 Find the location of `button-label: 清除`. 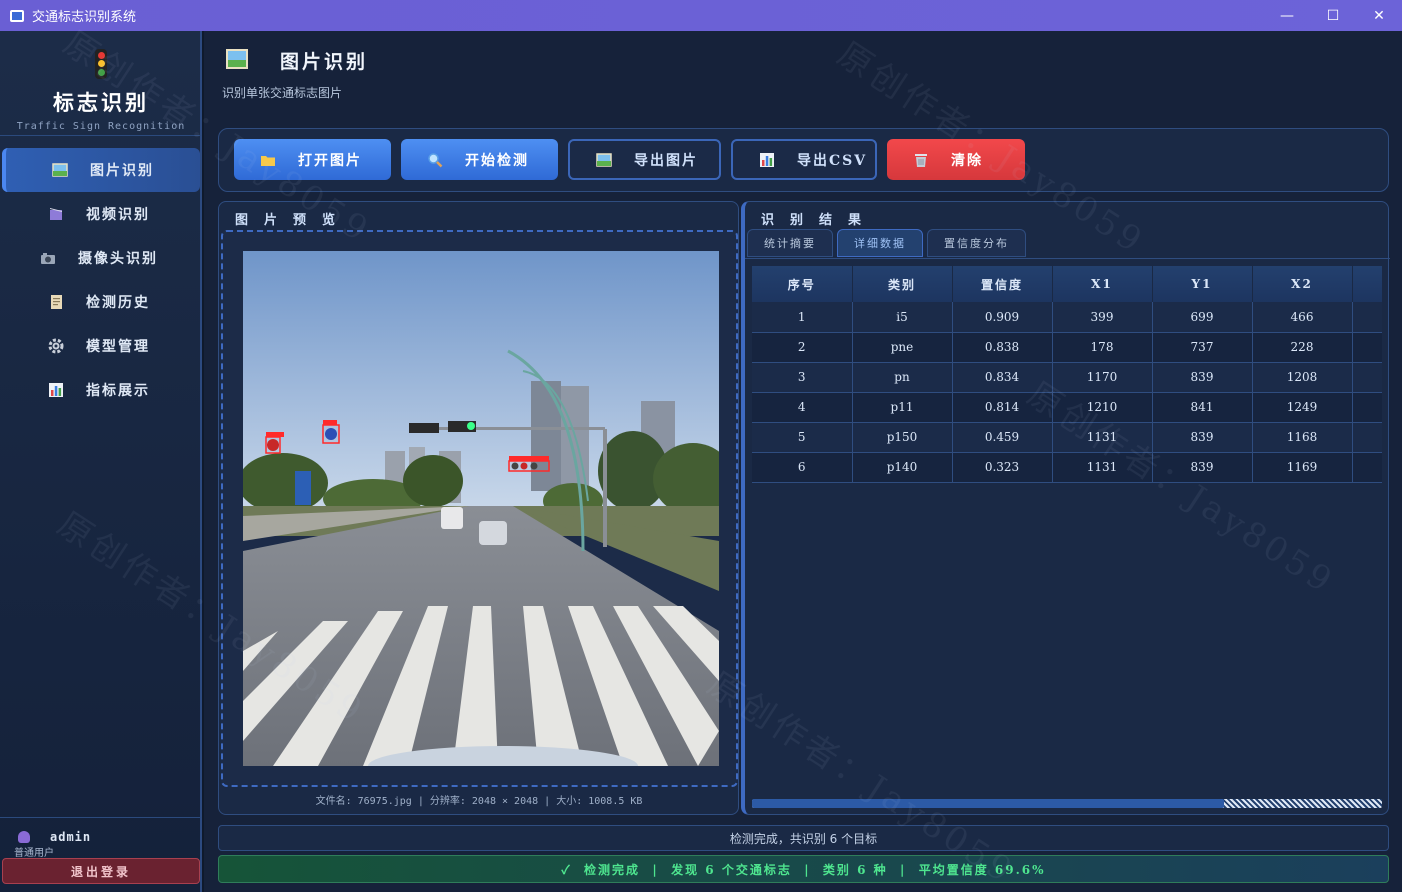

button-label: 清除 is located at coordinates (967, 160).